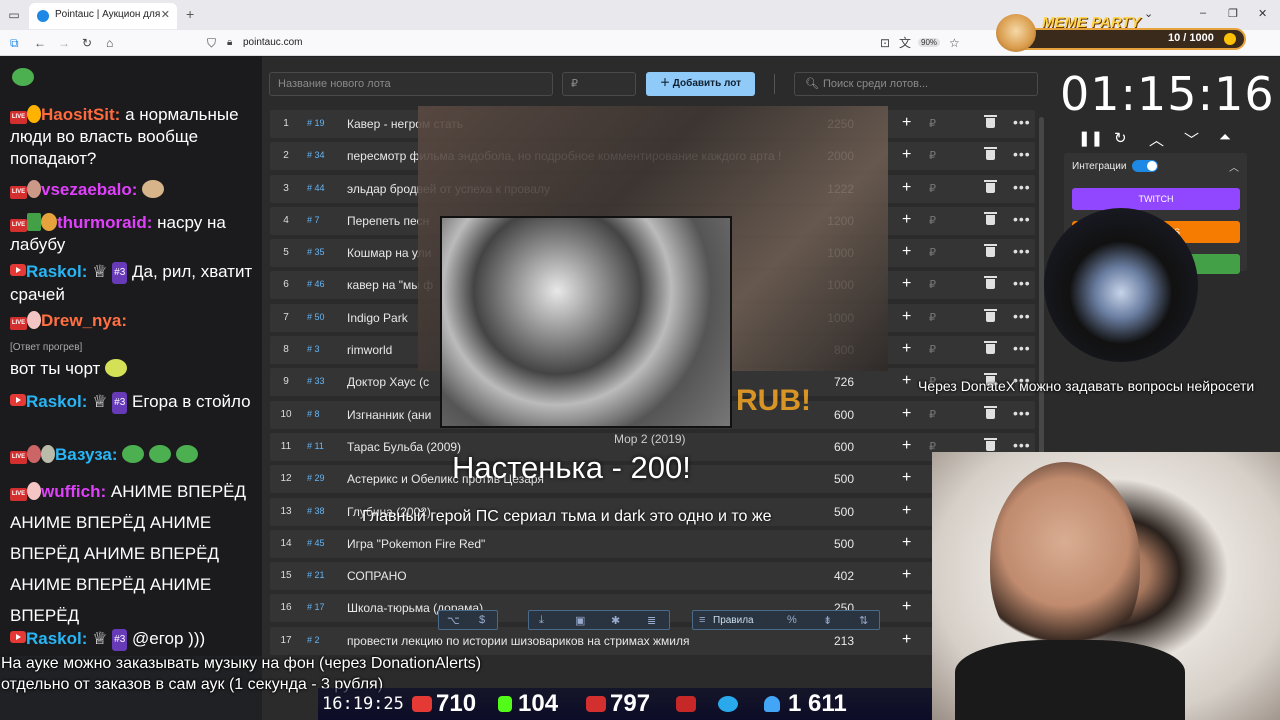 This screenshot has height=720, width=1280. I want to click on merge-icon: ⇟, so click(827, 620).